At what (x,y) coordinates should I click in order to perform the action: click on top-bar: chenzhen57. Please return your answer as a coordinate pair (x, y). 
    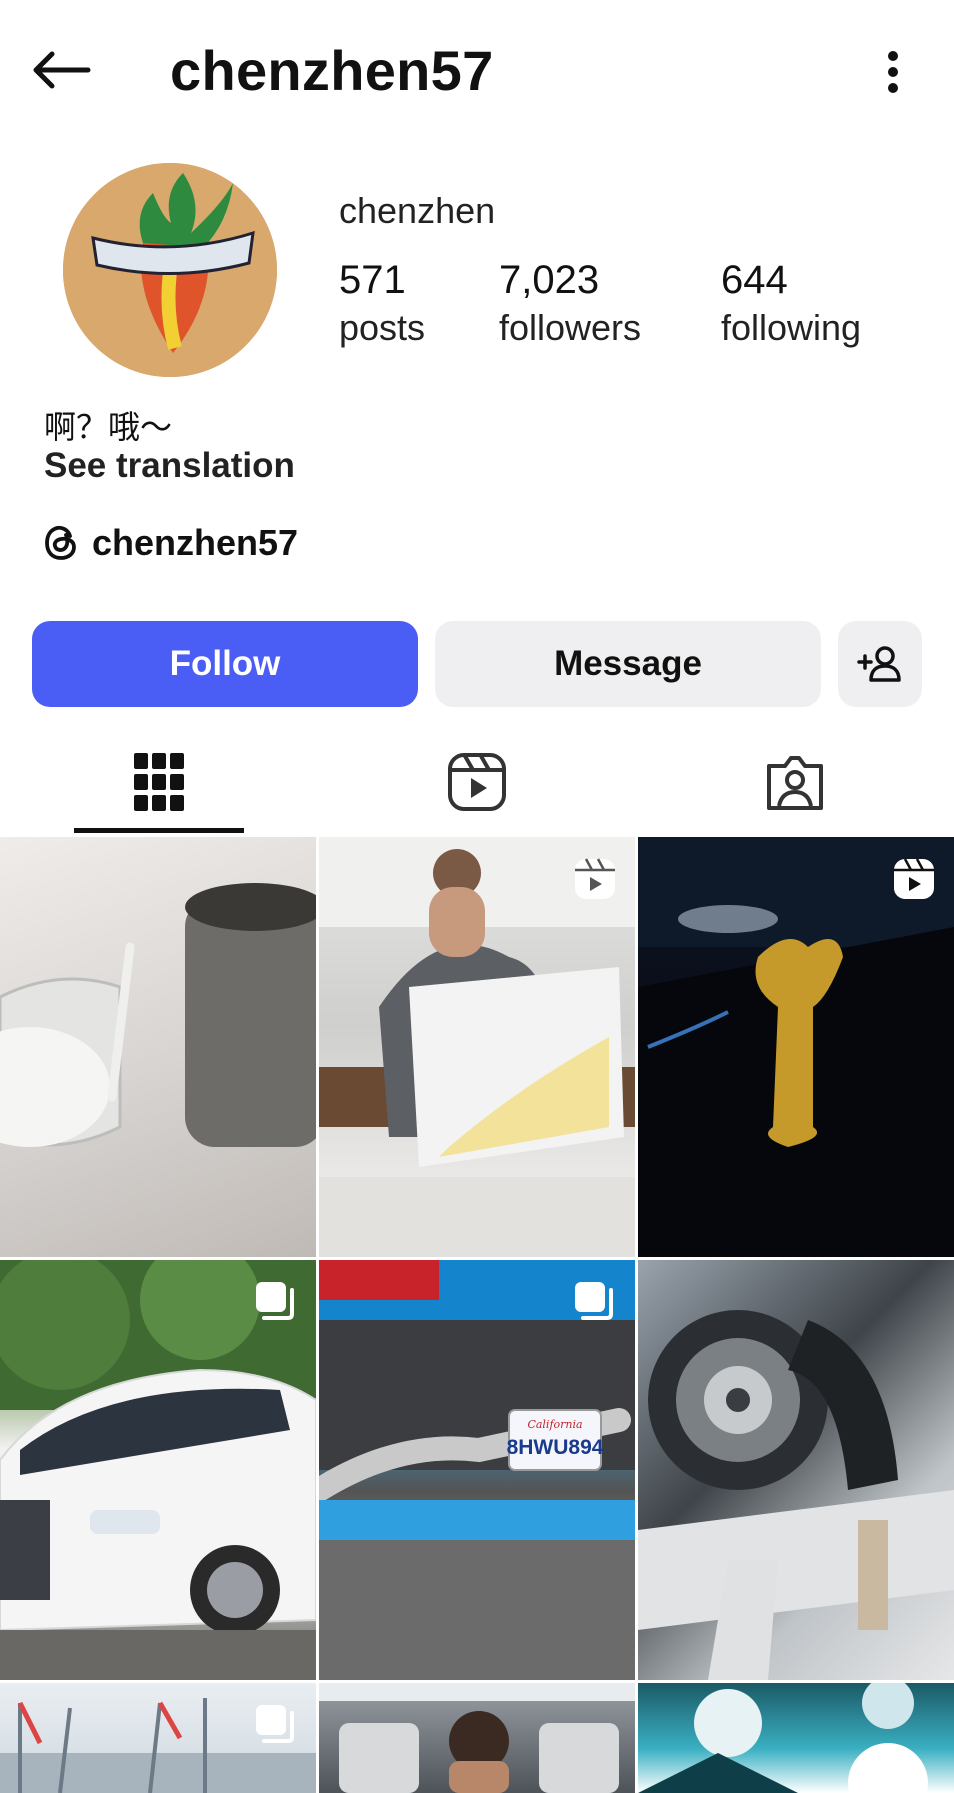
    Looking at the image, I should click on (477, 70).